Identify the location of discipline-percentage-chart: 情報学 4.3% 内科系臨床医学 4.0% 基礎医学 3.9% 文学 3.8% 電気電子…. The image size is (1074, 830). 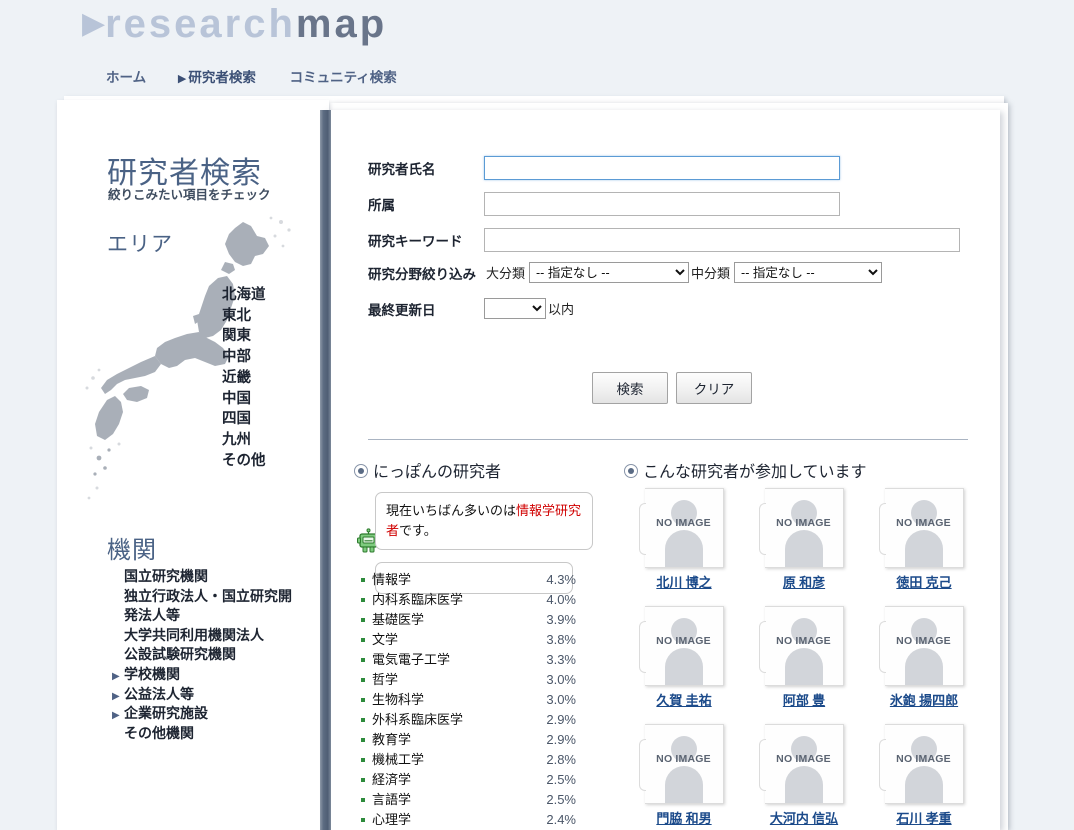
(468, 700).